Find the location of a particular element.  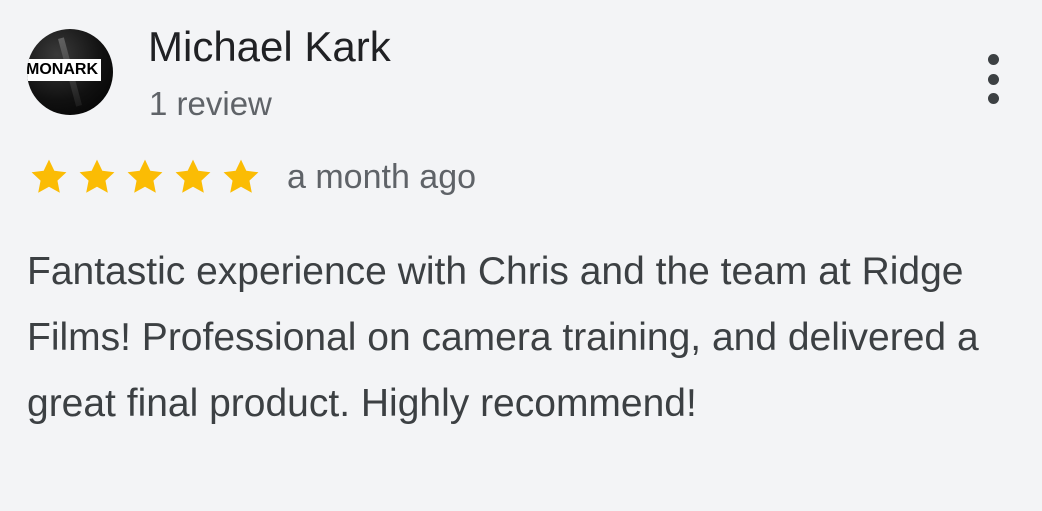

avatar: MONARK is located at coordinates (70, 72).